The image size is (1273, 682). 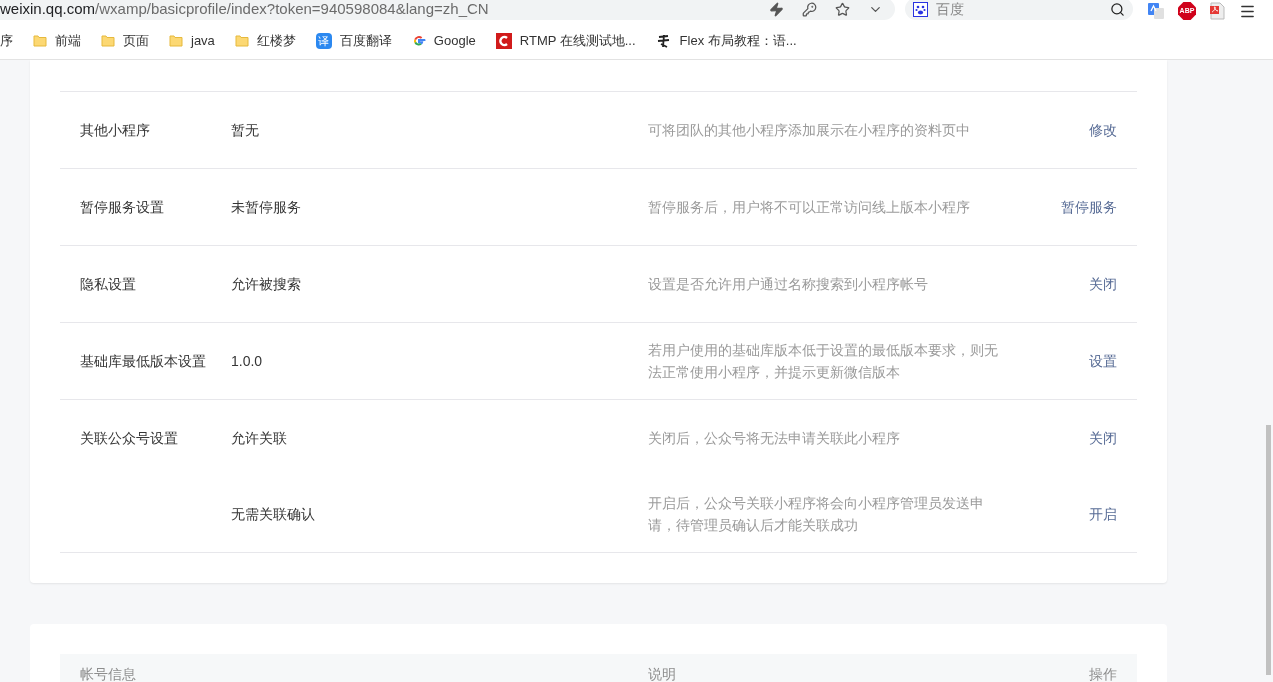 I want to click on bookmark-item: 页面, so click(x=125, y=40).